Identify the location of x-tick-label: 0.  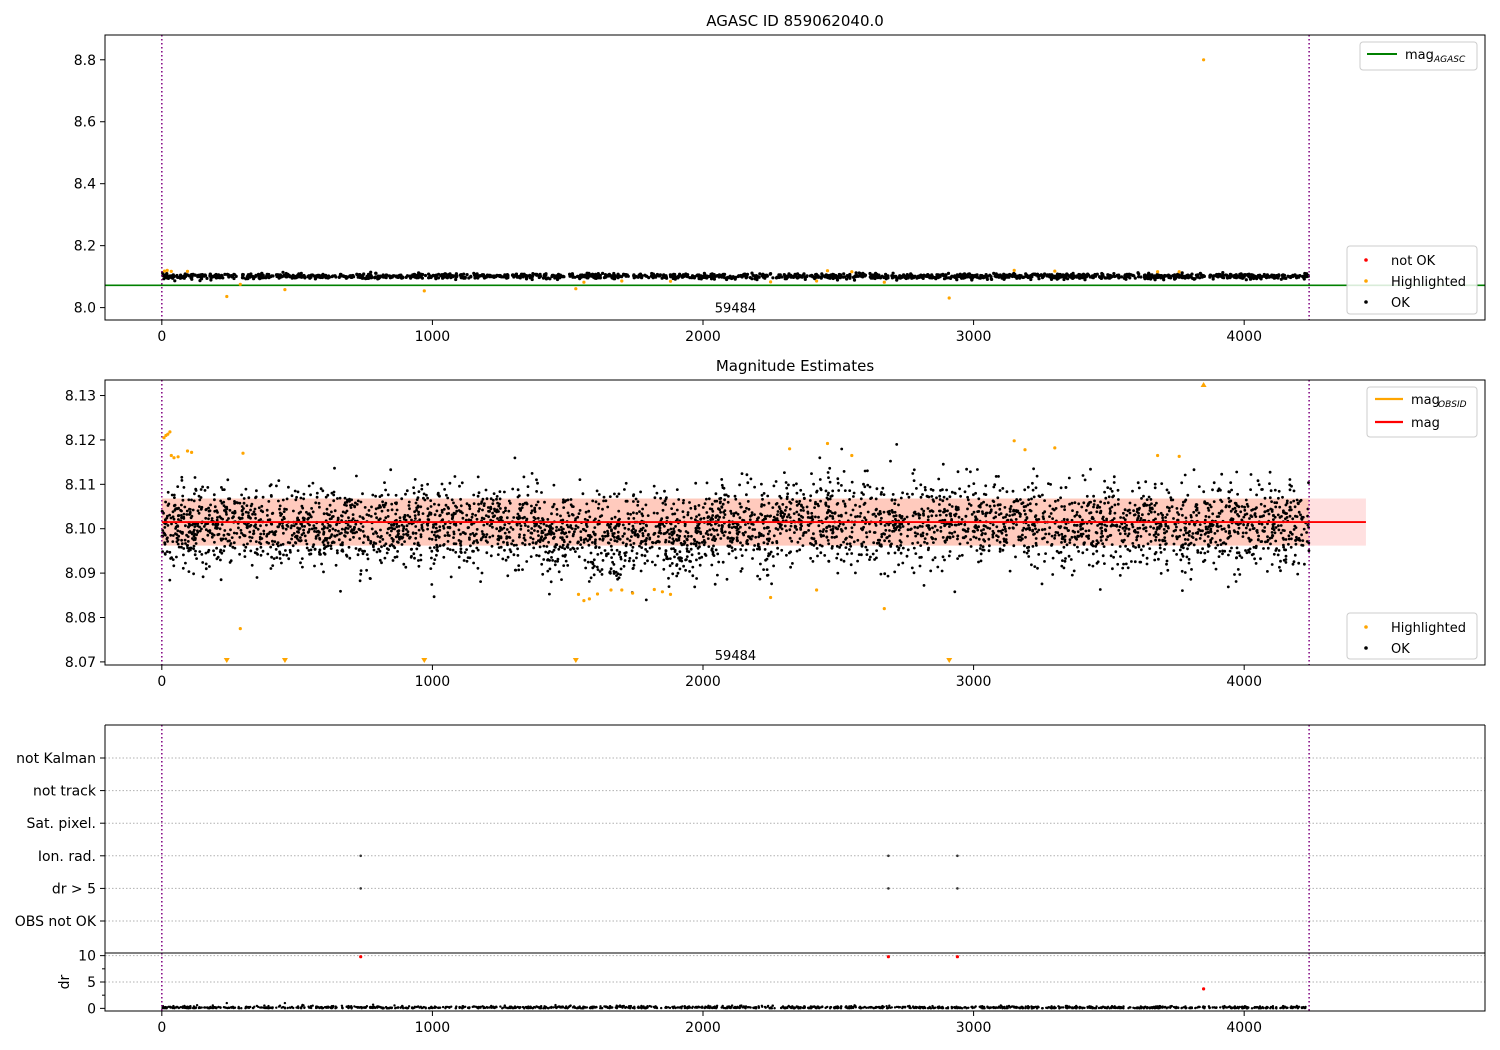
(161, 337).